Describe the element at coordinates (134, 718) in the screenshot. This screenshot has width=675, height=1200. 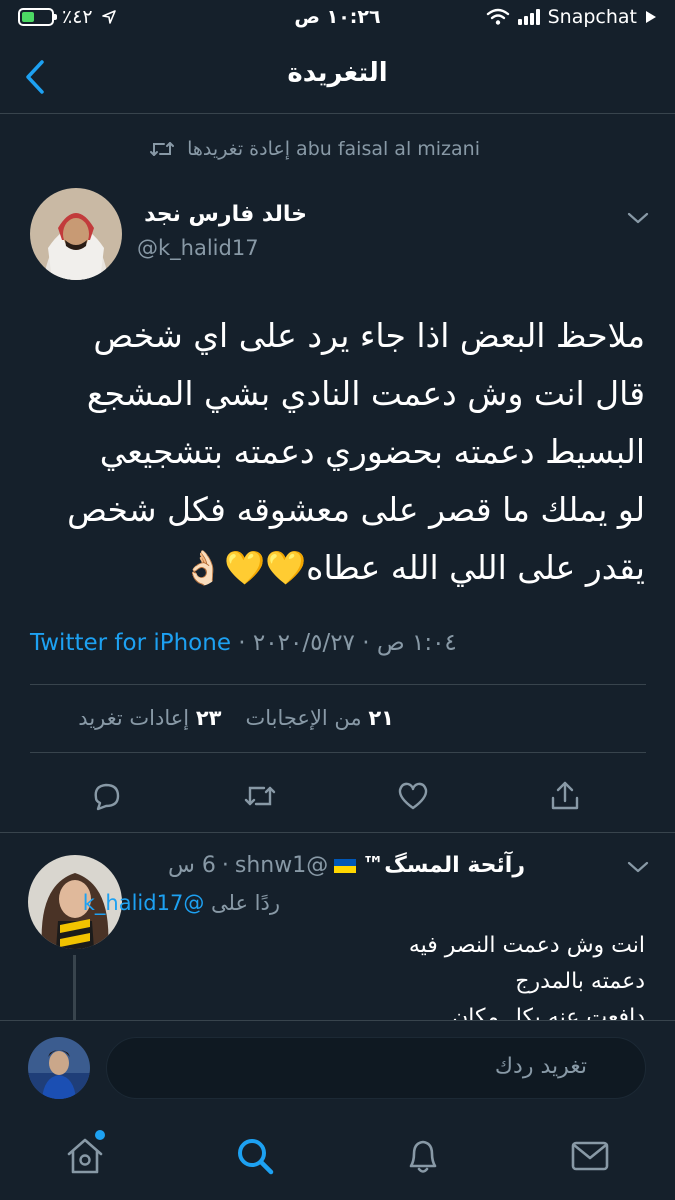
I see `retweets-label: إعادات تغريد` at that location.